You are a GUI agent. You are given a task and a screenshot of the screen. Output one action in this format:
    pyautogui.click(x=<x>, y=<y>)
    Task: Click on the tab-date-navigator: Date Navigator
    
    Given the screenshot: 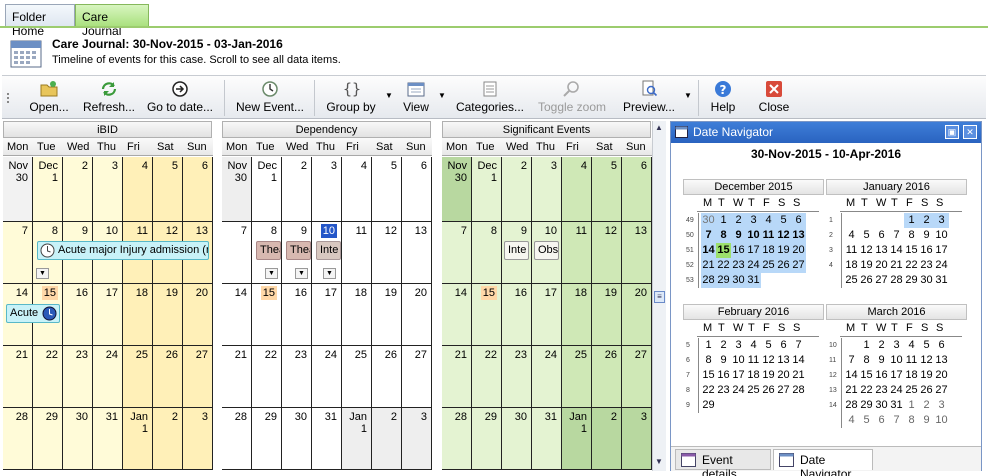 What is the action you would take?
    pyautogui.click(x=823, y=462)
    